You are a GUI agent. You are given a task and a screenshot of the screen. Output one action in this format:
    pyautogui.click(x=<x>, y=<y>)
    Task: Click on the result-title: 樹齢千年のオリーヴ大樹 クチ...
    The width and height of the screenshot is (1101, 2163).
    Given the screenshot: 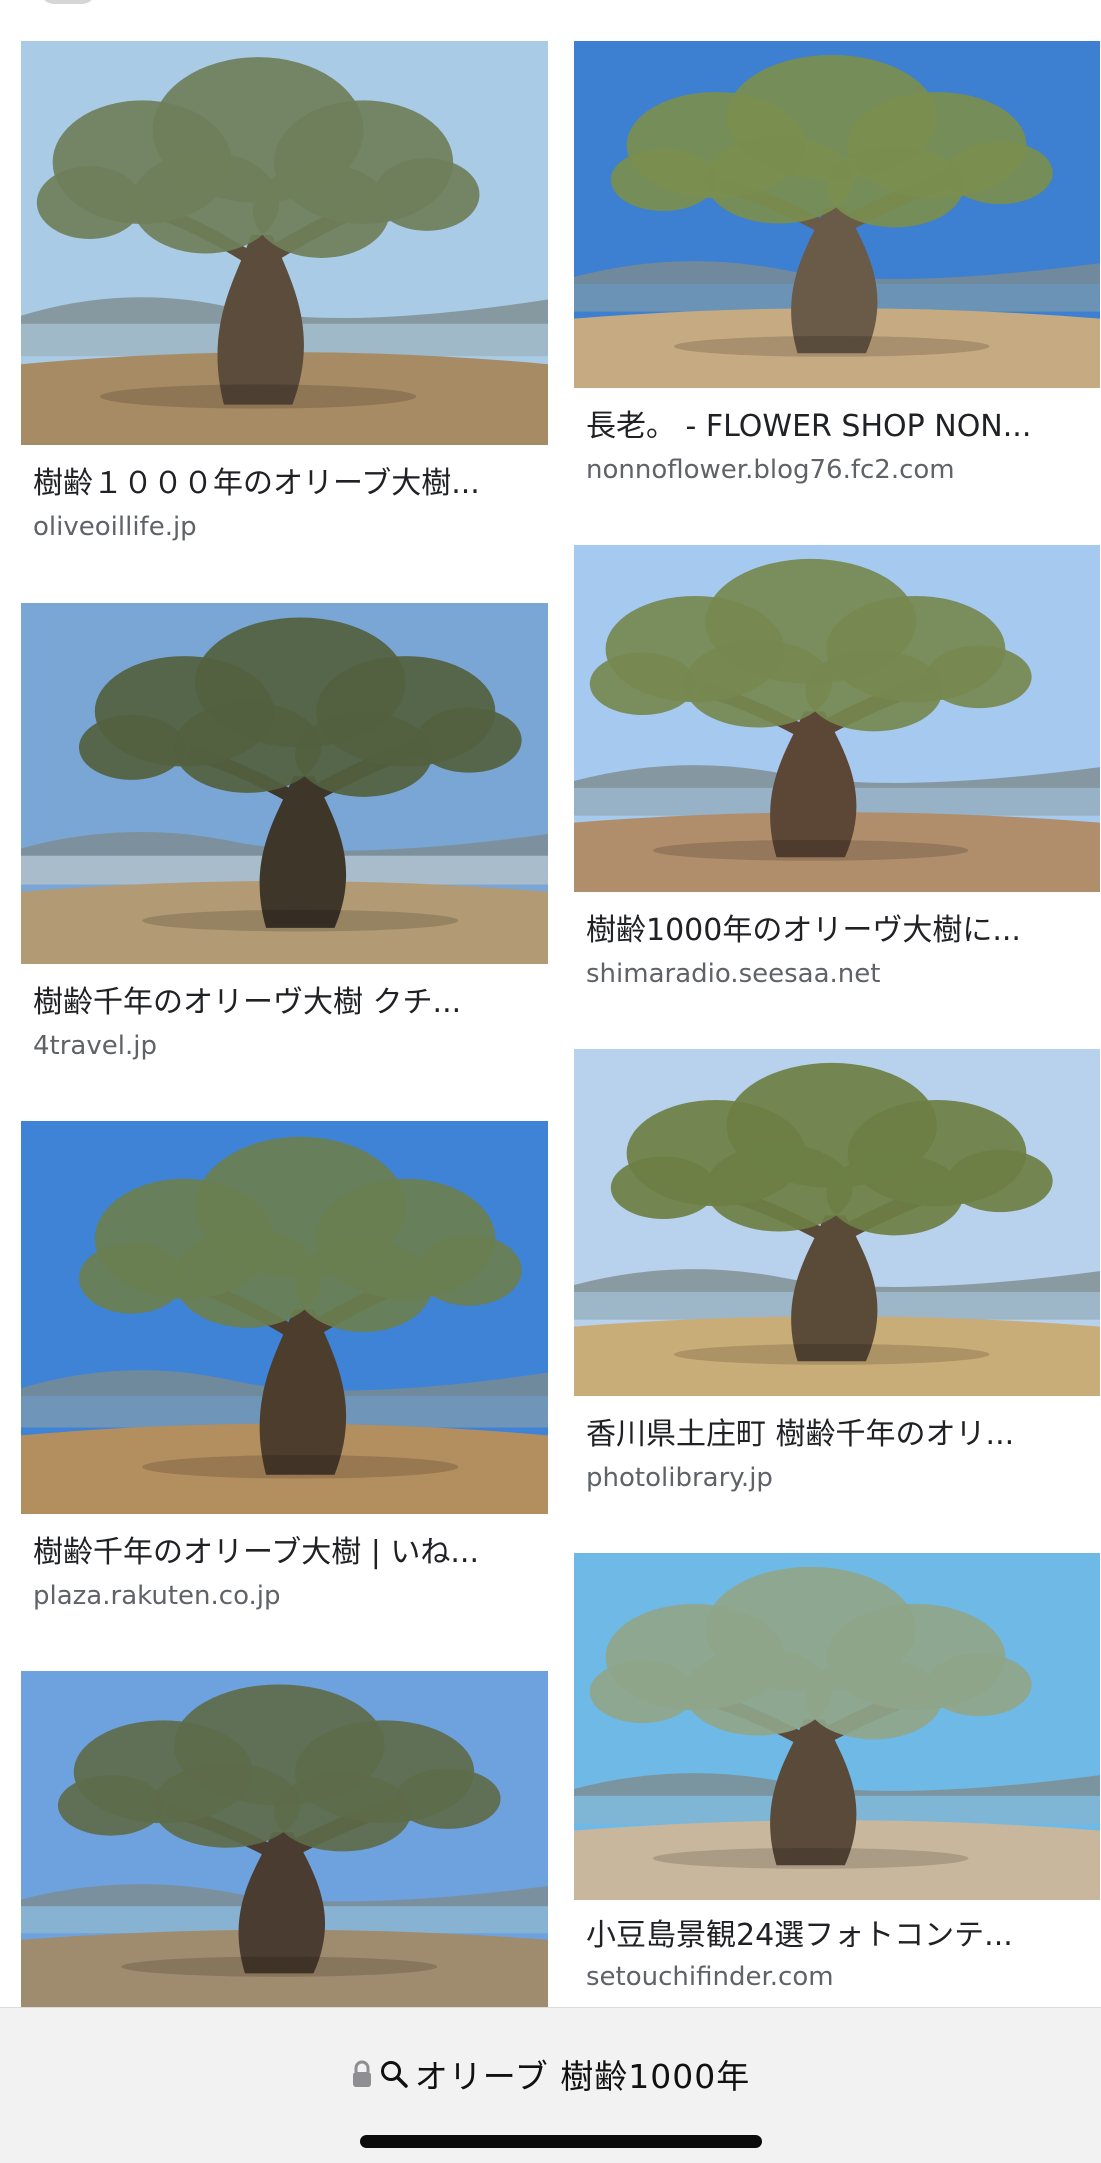 What is the action you would take?
    pyautogui.click(x=285, y=1003)
    